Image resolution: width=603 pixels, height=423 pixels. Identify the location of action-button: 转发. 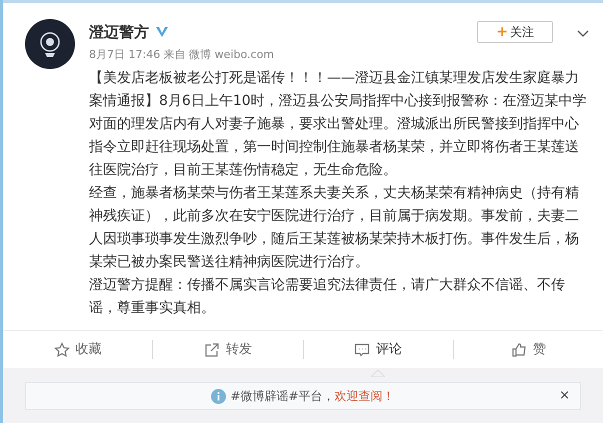
(228, 350).